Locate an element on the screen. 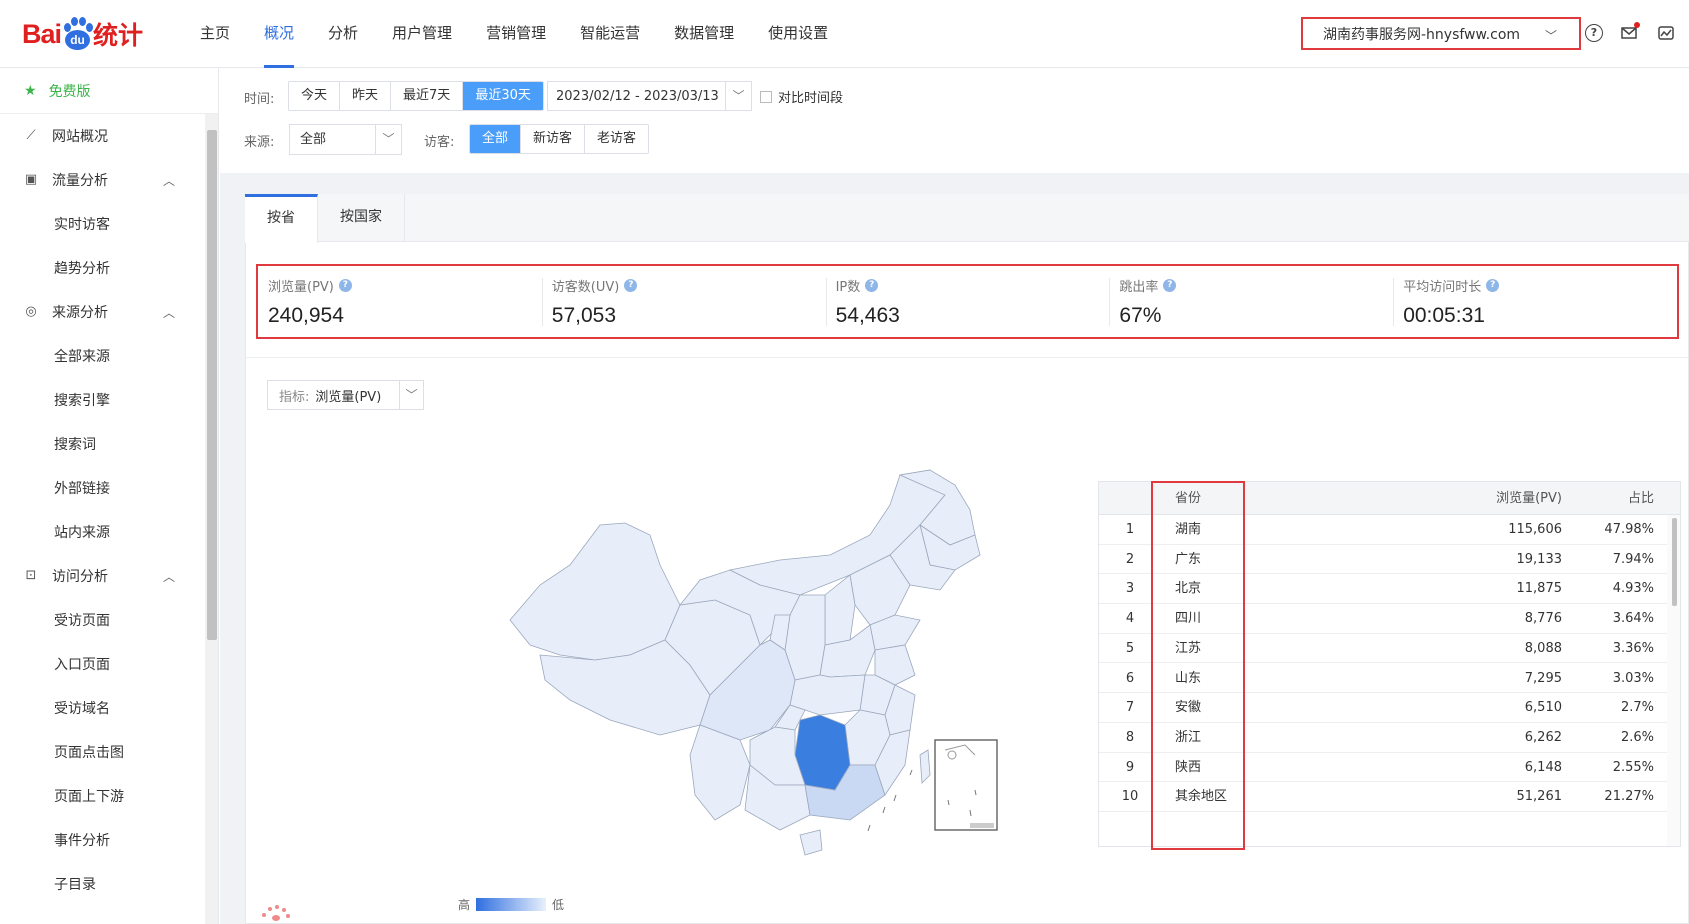 The width and height of the screenshot is (1689, 924). row-share: 47.98% is located at coordinates (1629, 529).